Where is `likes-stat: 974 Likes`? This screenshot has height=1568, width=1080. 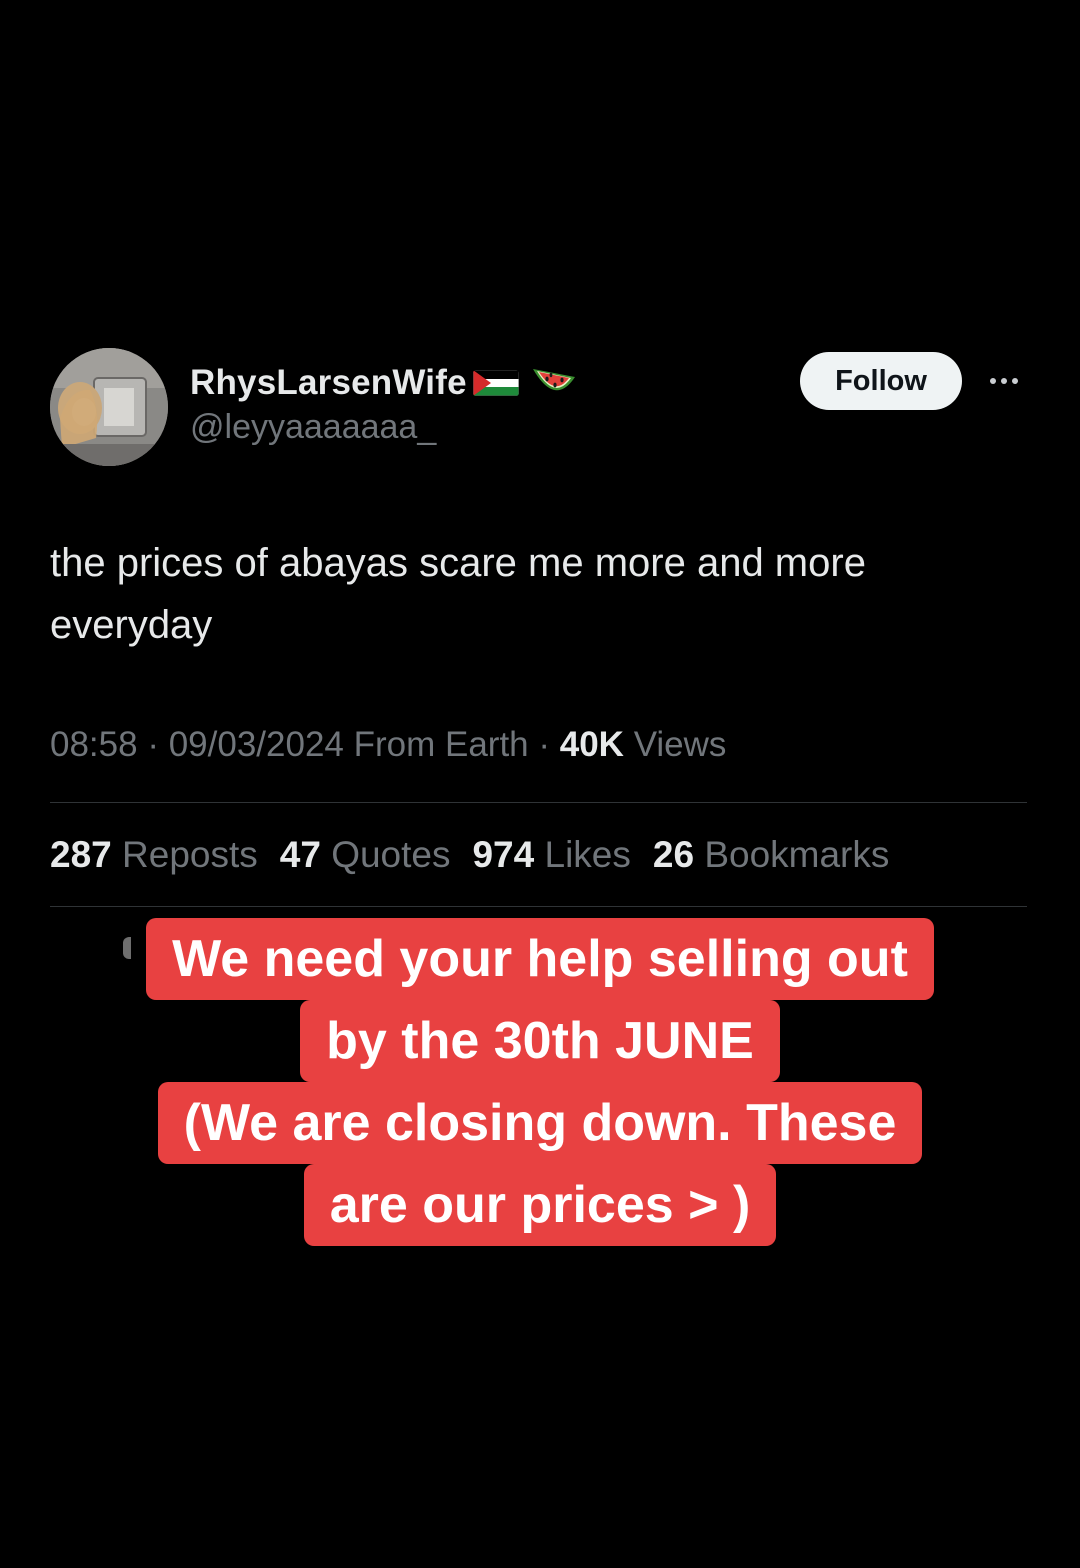
likes-stat: 974 Likes is located at coordinates (551, 855).